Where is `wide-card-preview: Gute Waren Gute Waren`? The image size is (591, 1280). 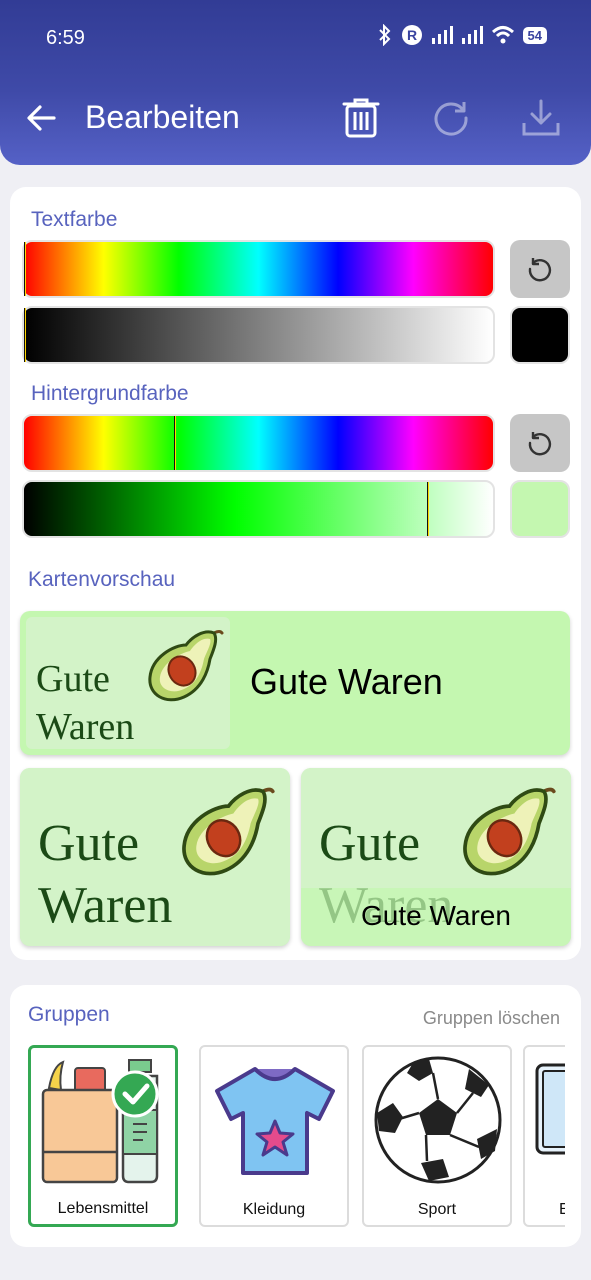 wide-card-preview: Gute Waren Gute Waren is located at coordinates (295, 683).